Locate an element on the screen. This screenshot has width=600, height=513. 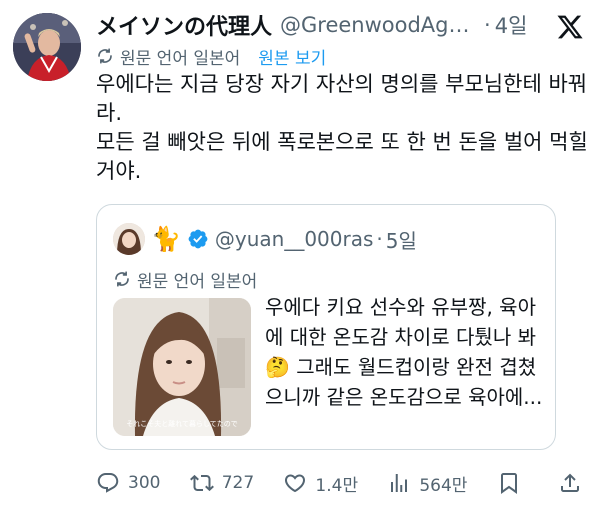
thumbnail-image: それこそ夫と離れて暮らしてたので is located at coordinates (182, 367).